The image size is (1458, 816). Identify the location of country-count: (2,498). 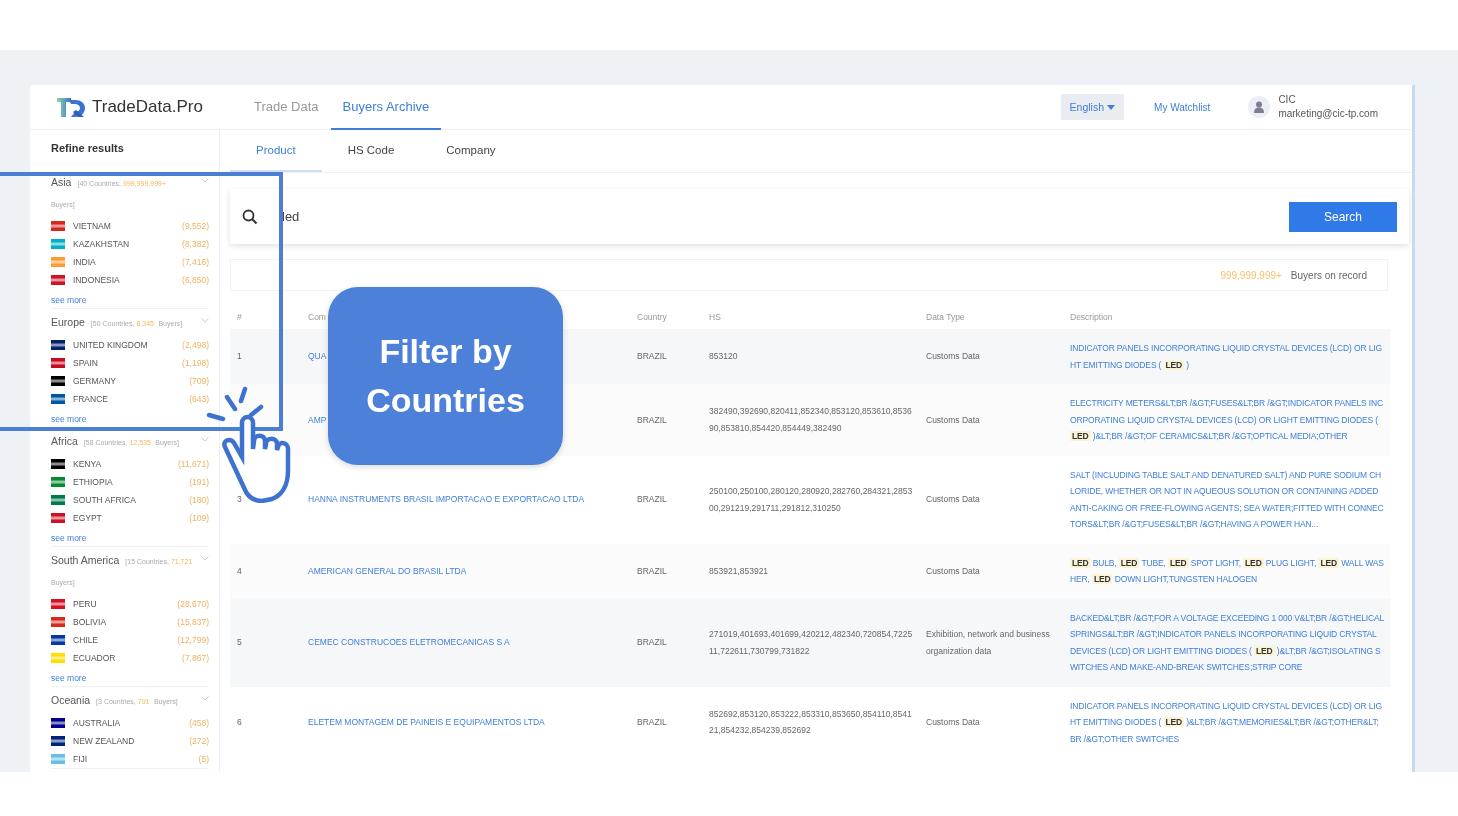
(195, 345).